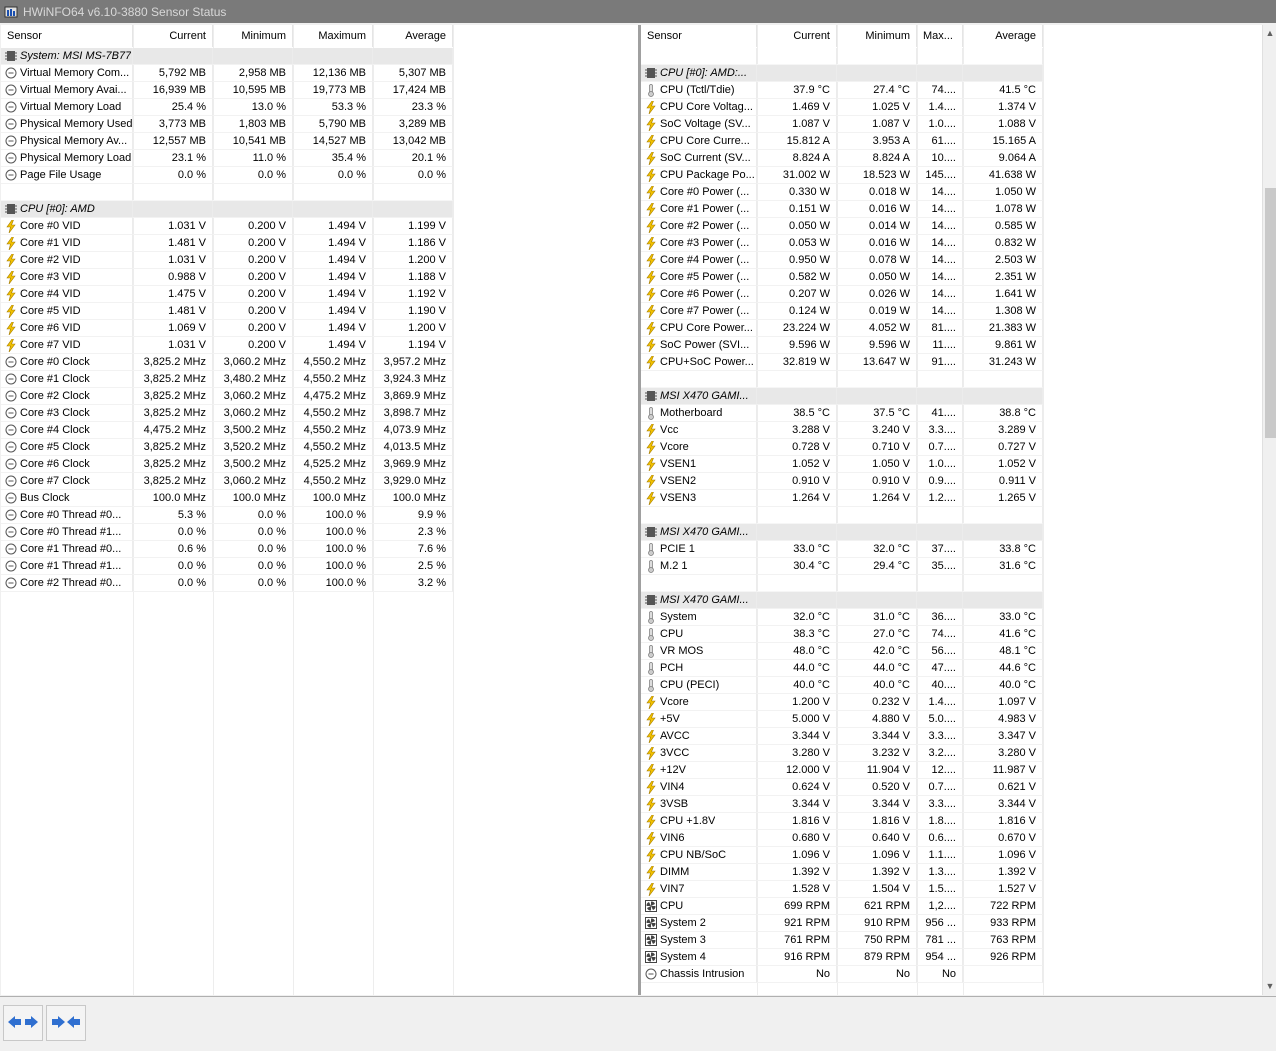 The height and width of the screenshot is (1051, 1276). What do you see at coordinates (66, 1023) in the screenshot?
I see `collapse-columns-button` at bounding box center [66, 1023].